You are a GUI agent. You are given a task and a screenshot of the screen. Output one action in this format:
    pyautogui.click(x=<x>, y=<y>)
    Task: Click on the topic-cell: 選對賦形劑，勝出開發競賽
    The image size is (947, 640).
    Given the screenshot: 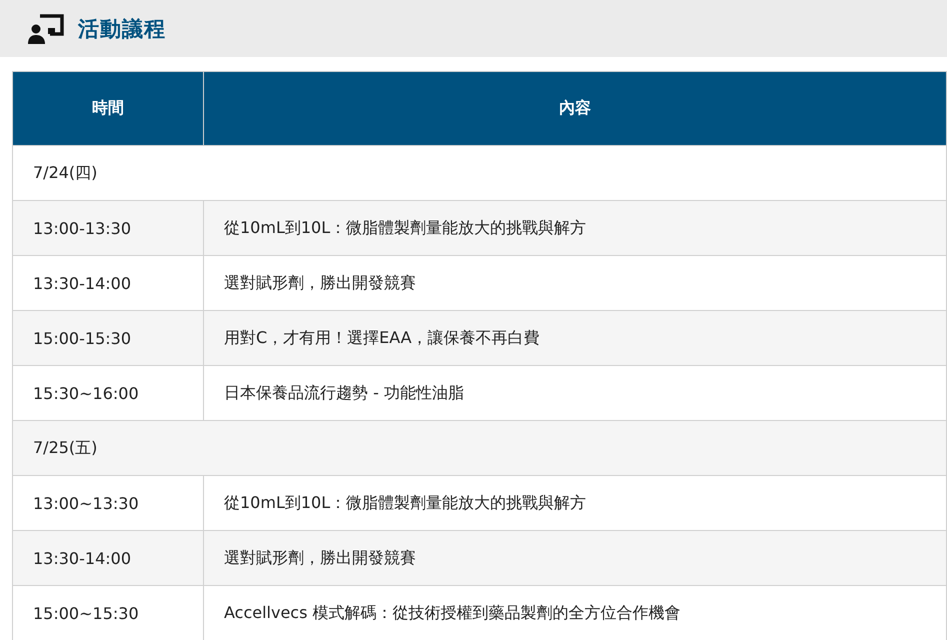 What is the action you would take?
    pyautogui.click(x=575, y=558)
    